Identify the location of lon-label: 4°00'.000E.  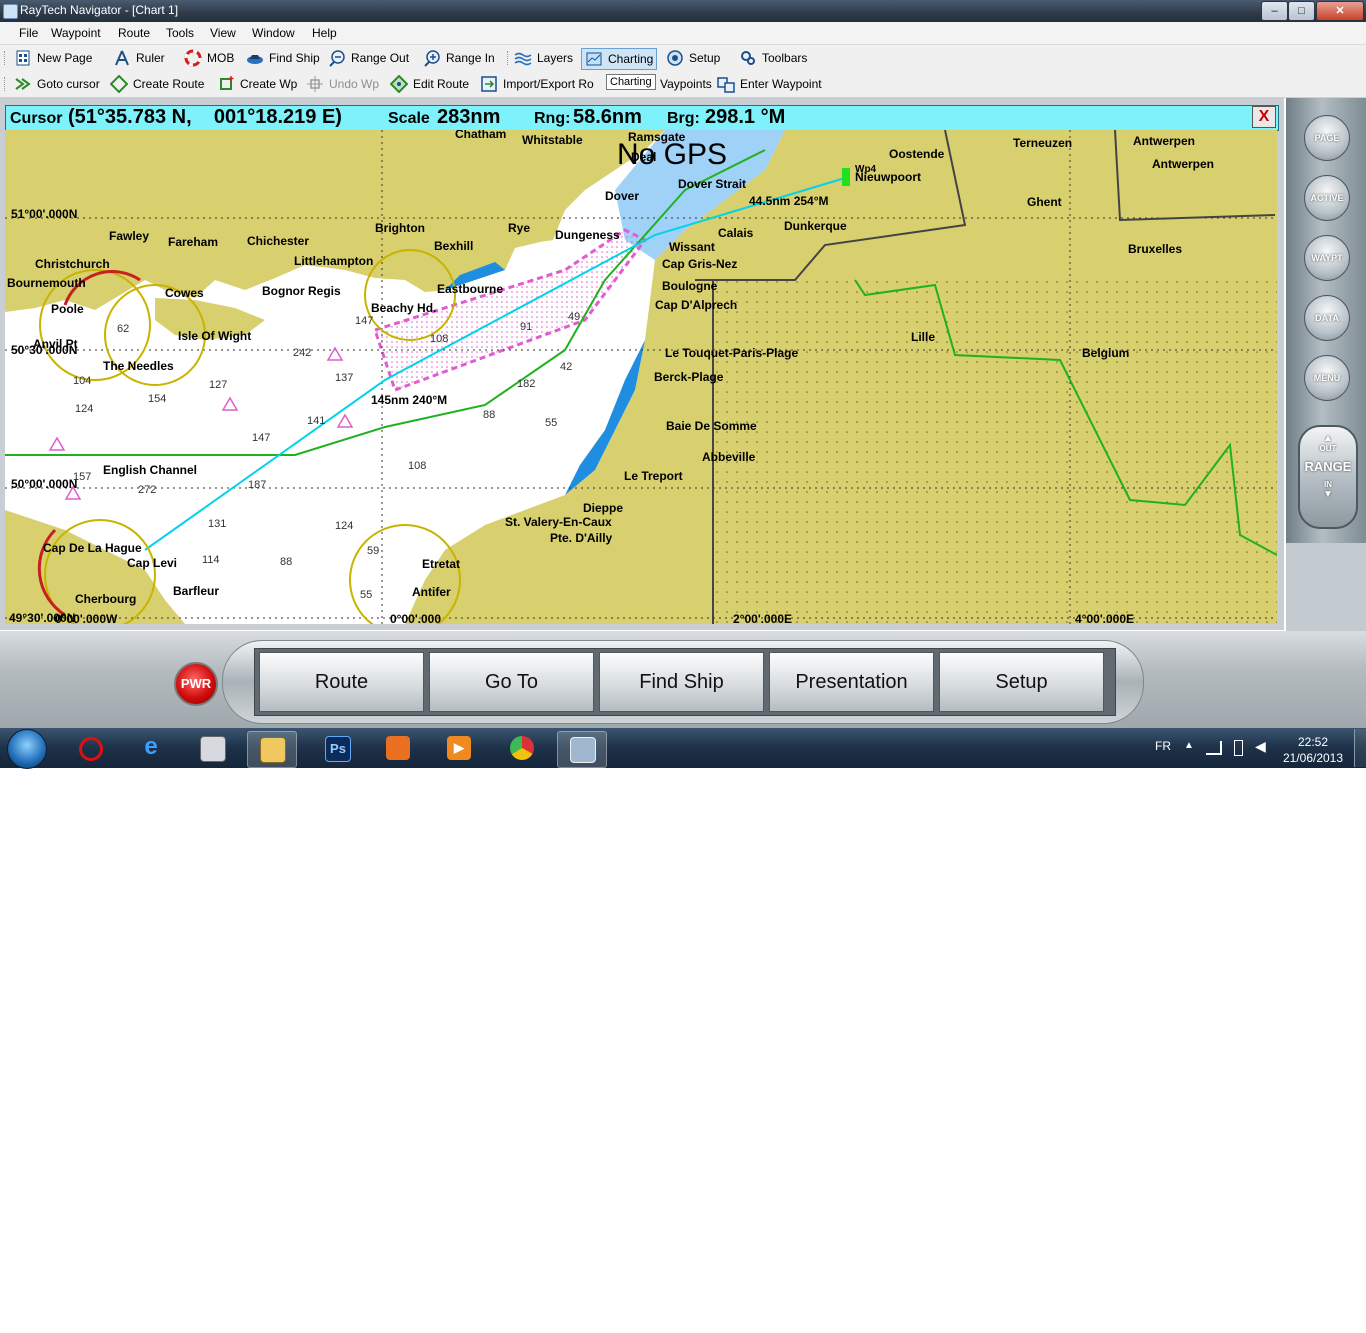
(1104, 618).